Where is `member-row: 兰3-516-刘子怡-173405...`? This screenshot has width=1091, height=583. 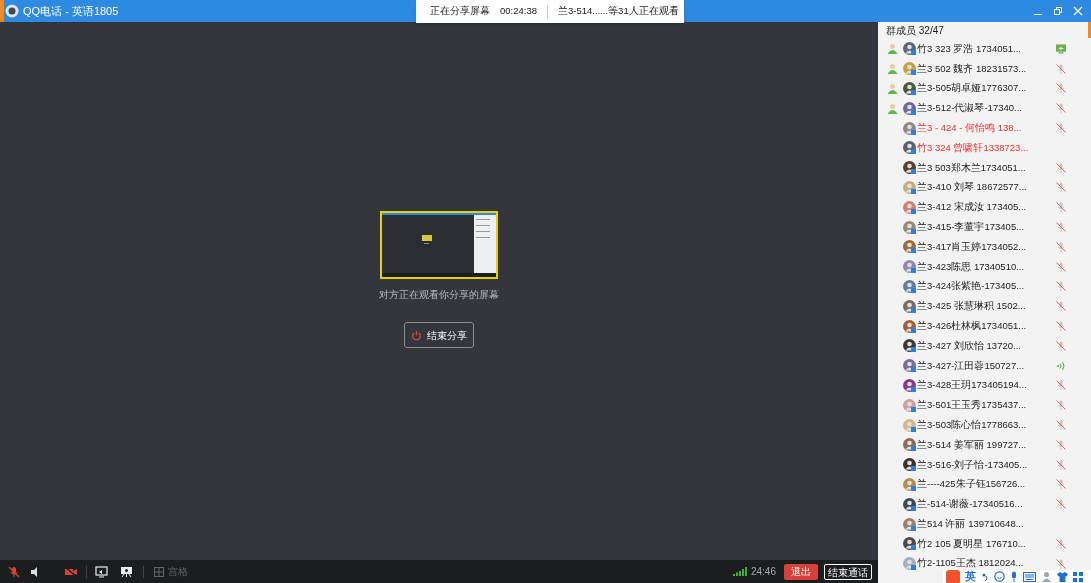 member-row: 兰3-516-刘子怡-173405... is located at coordinates (984, 464).